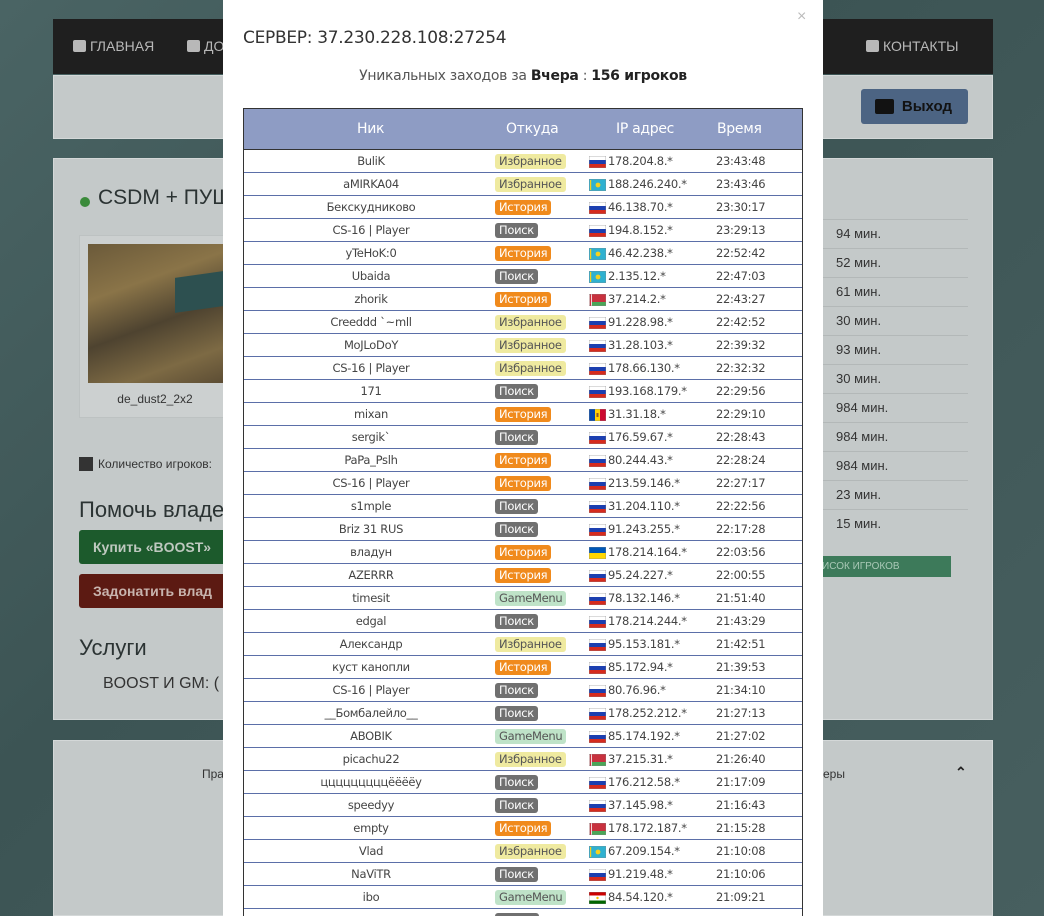 The width and height of the screenshot is (1044, 916). I want to click on table-row: AZERRR История 95.24.227.* 22:00:55, so click(523, 575).